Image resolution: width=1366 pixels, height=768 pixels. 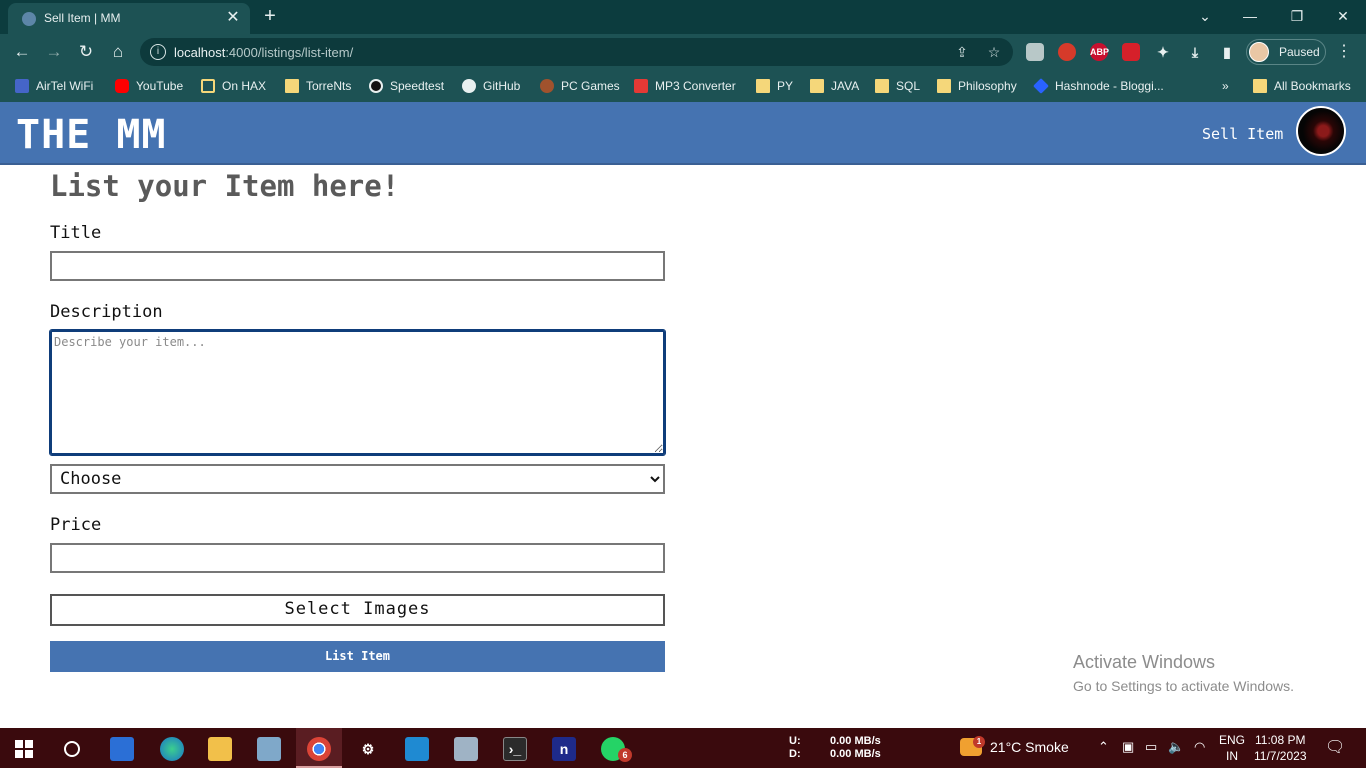 What do you see at coordinates (1232, 756) in the screenshot?
I see `language-bottom: IN` at bounding box center [1232, 756].